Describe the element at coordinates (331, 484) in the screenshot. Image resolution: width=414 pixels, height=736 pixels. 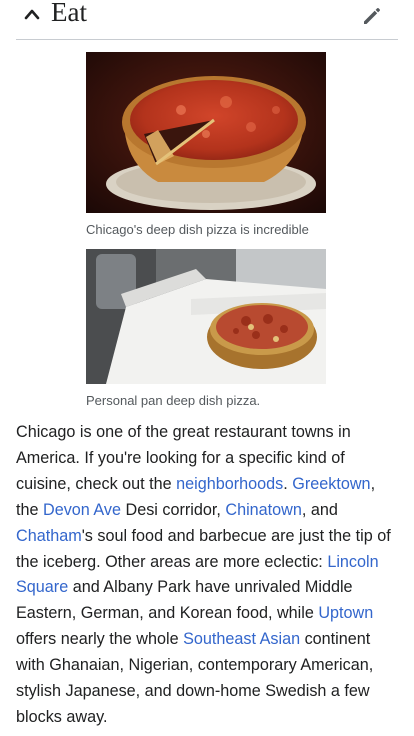
I see `link-greektown: Greektown` at that location.